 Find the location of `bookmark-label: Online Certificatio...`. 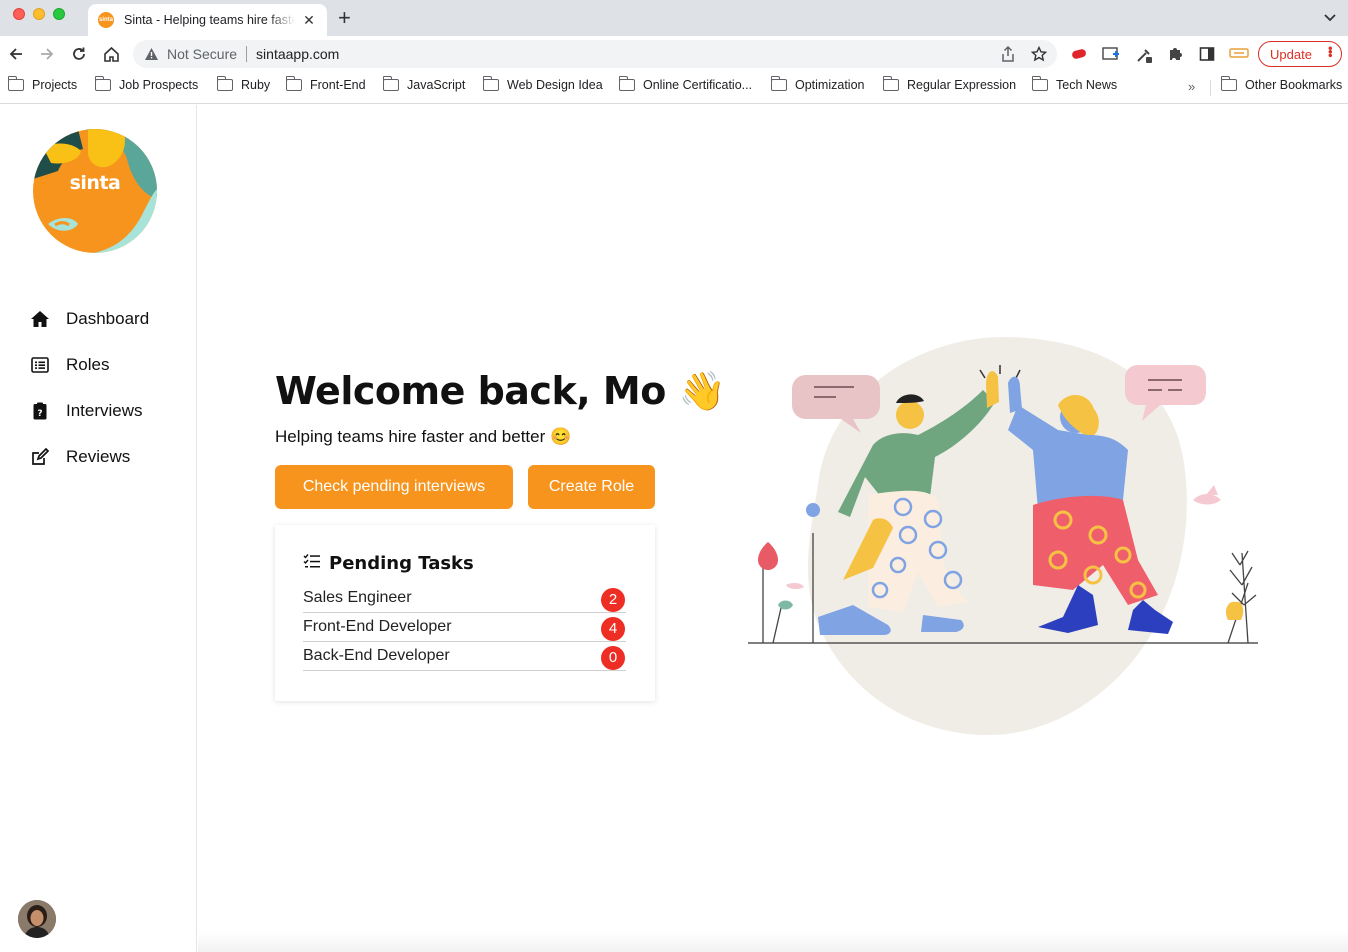

bookmark-label: Online Certificatio... is located at coordinates (698, 85).